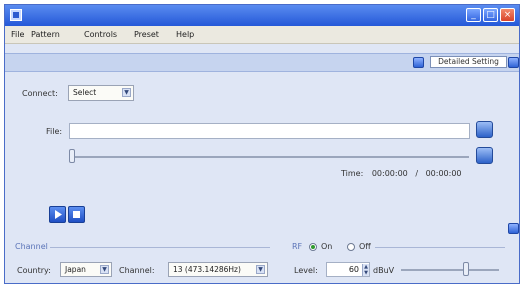 This screenshot has height=289, width=524. I want to click on seek-slider-handle, so click(72, 156).